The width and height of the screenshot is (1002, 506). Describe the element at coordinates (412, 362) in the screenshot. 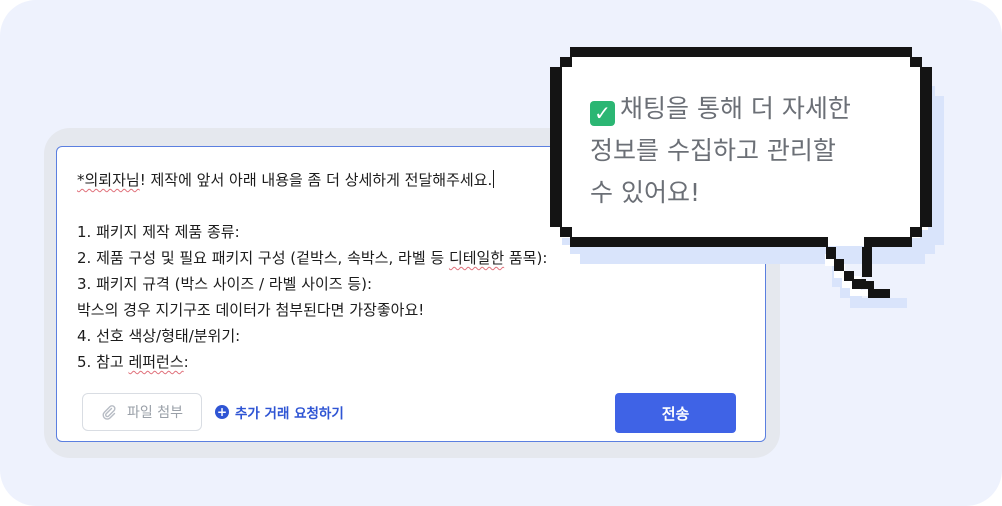

I see `item-reference: 5. 참고 레퍼런스:` at that location.